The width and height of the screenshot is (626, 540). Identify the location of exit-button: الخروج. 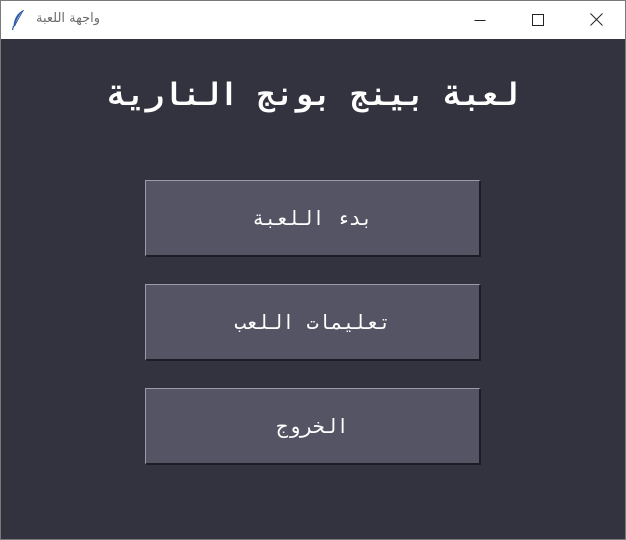
(313, 426).